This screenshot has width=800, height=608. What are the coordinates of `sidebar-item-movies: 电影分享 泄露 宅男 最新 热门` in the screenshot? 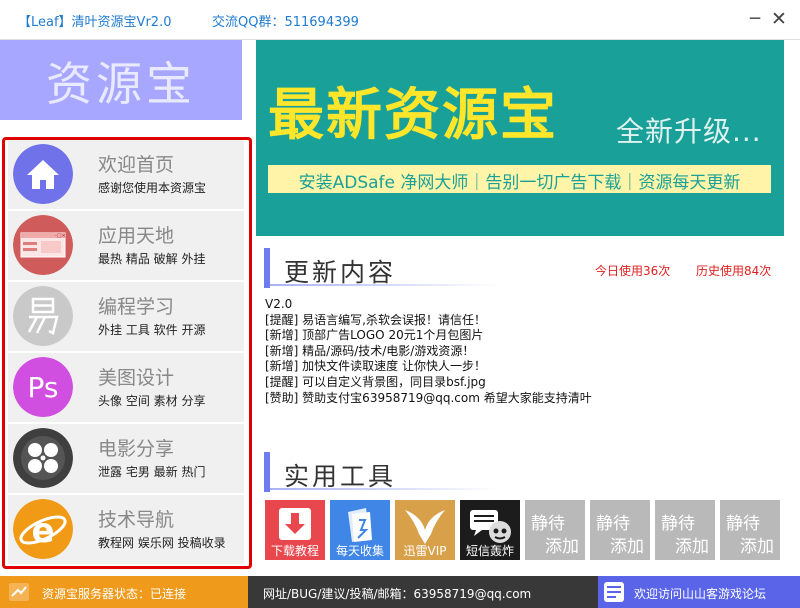 It's located at (126, 459).